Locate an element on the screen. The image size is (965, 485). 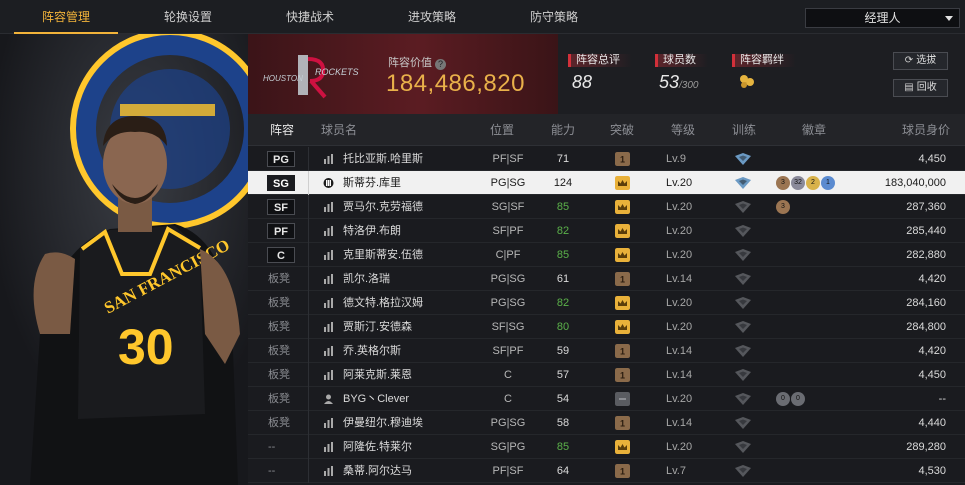
player-ability: 58 is located at coordinates (563, 423).